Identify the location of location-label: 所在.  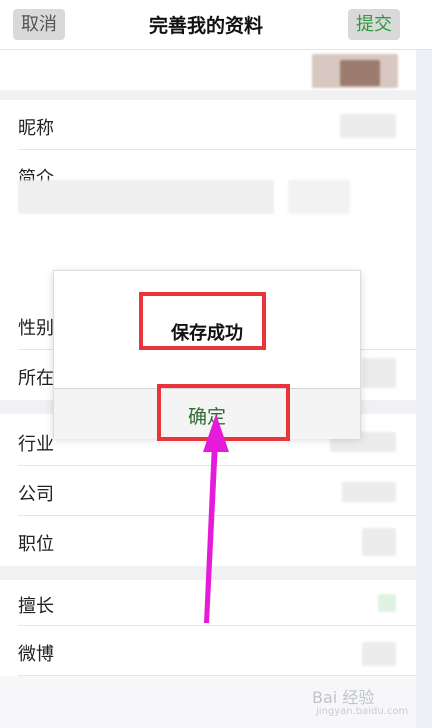
(36, 378).